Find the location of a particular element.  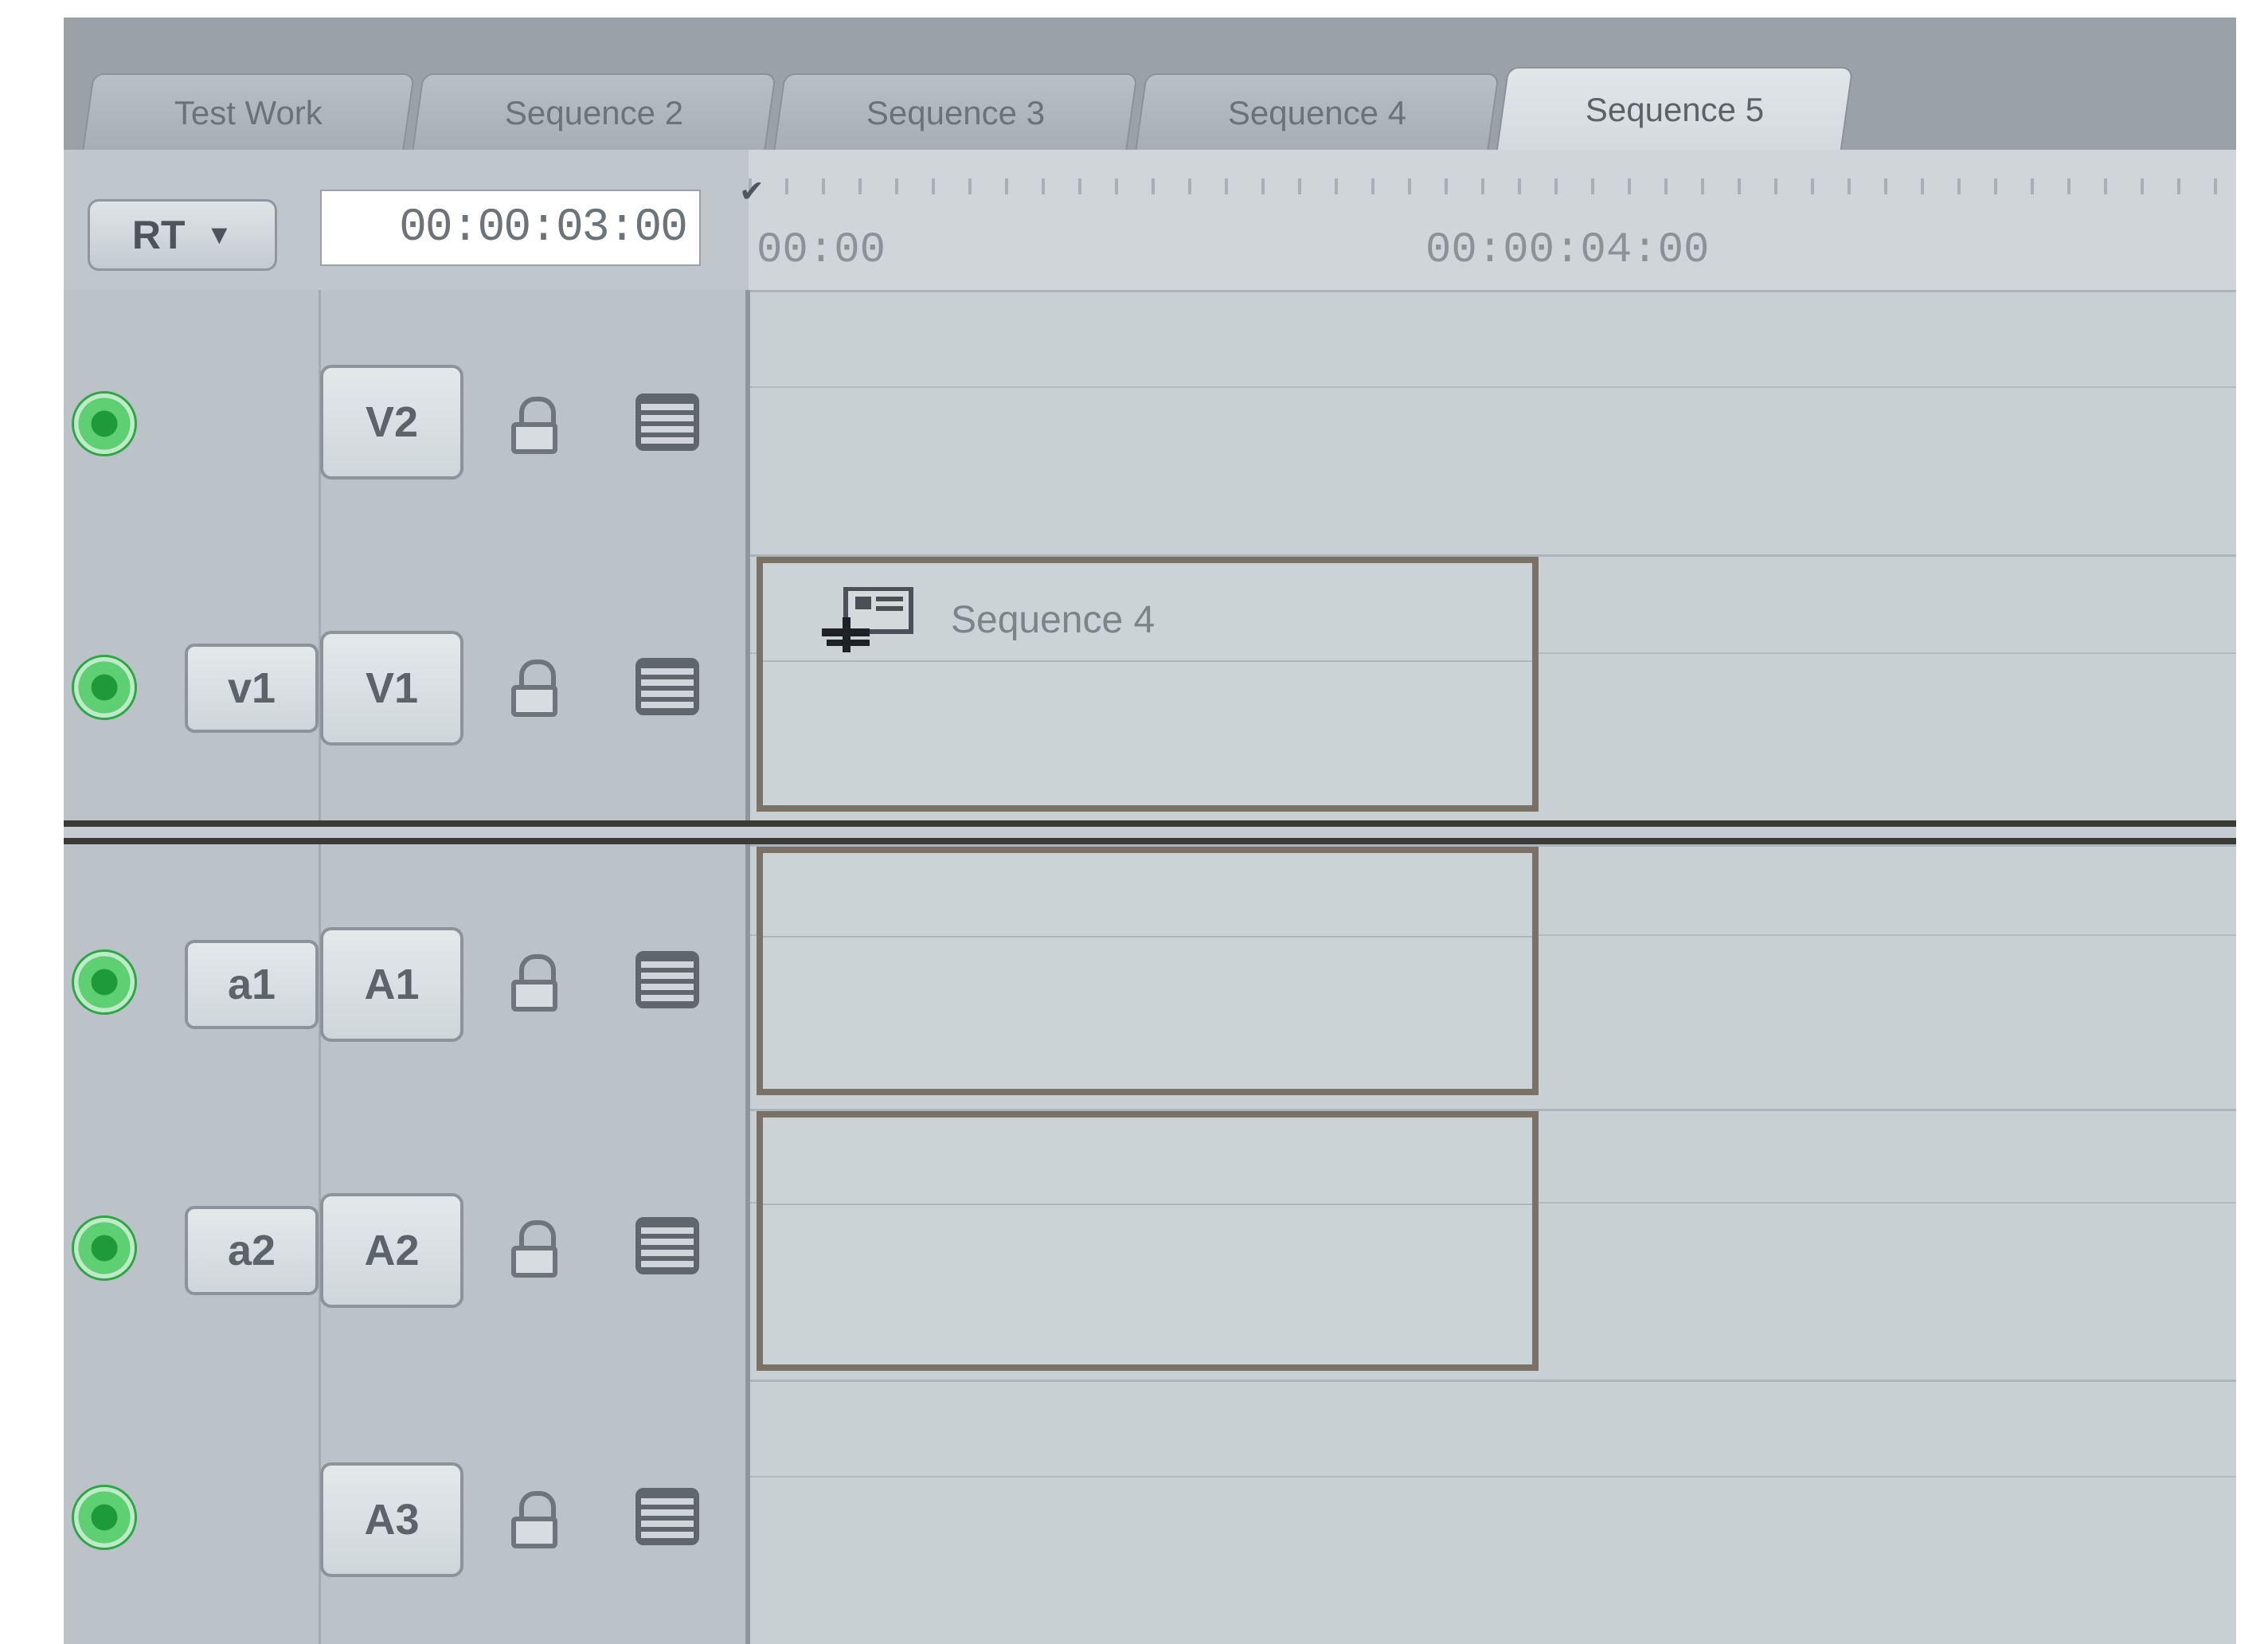

source-patch-a1: a1 is located at coordinates (252, 984).